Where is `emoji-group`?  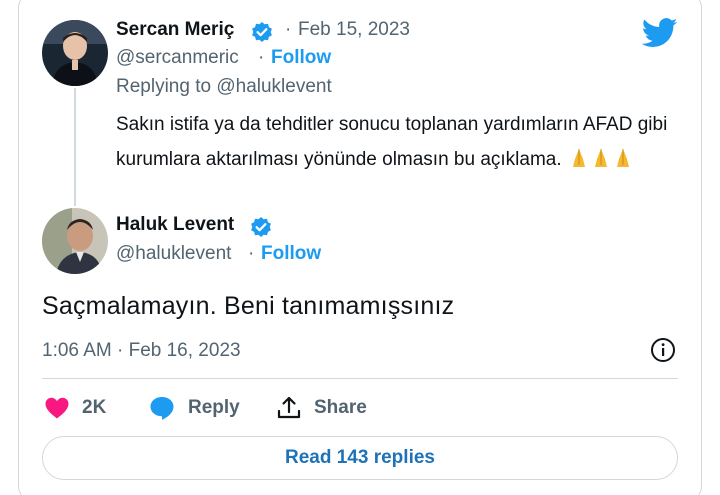 emoji-group is located at coordinates (601, 163).